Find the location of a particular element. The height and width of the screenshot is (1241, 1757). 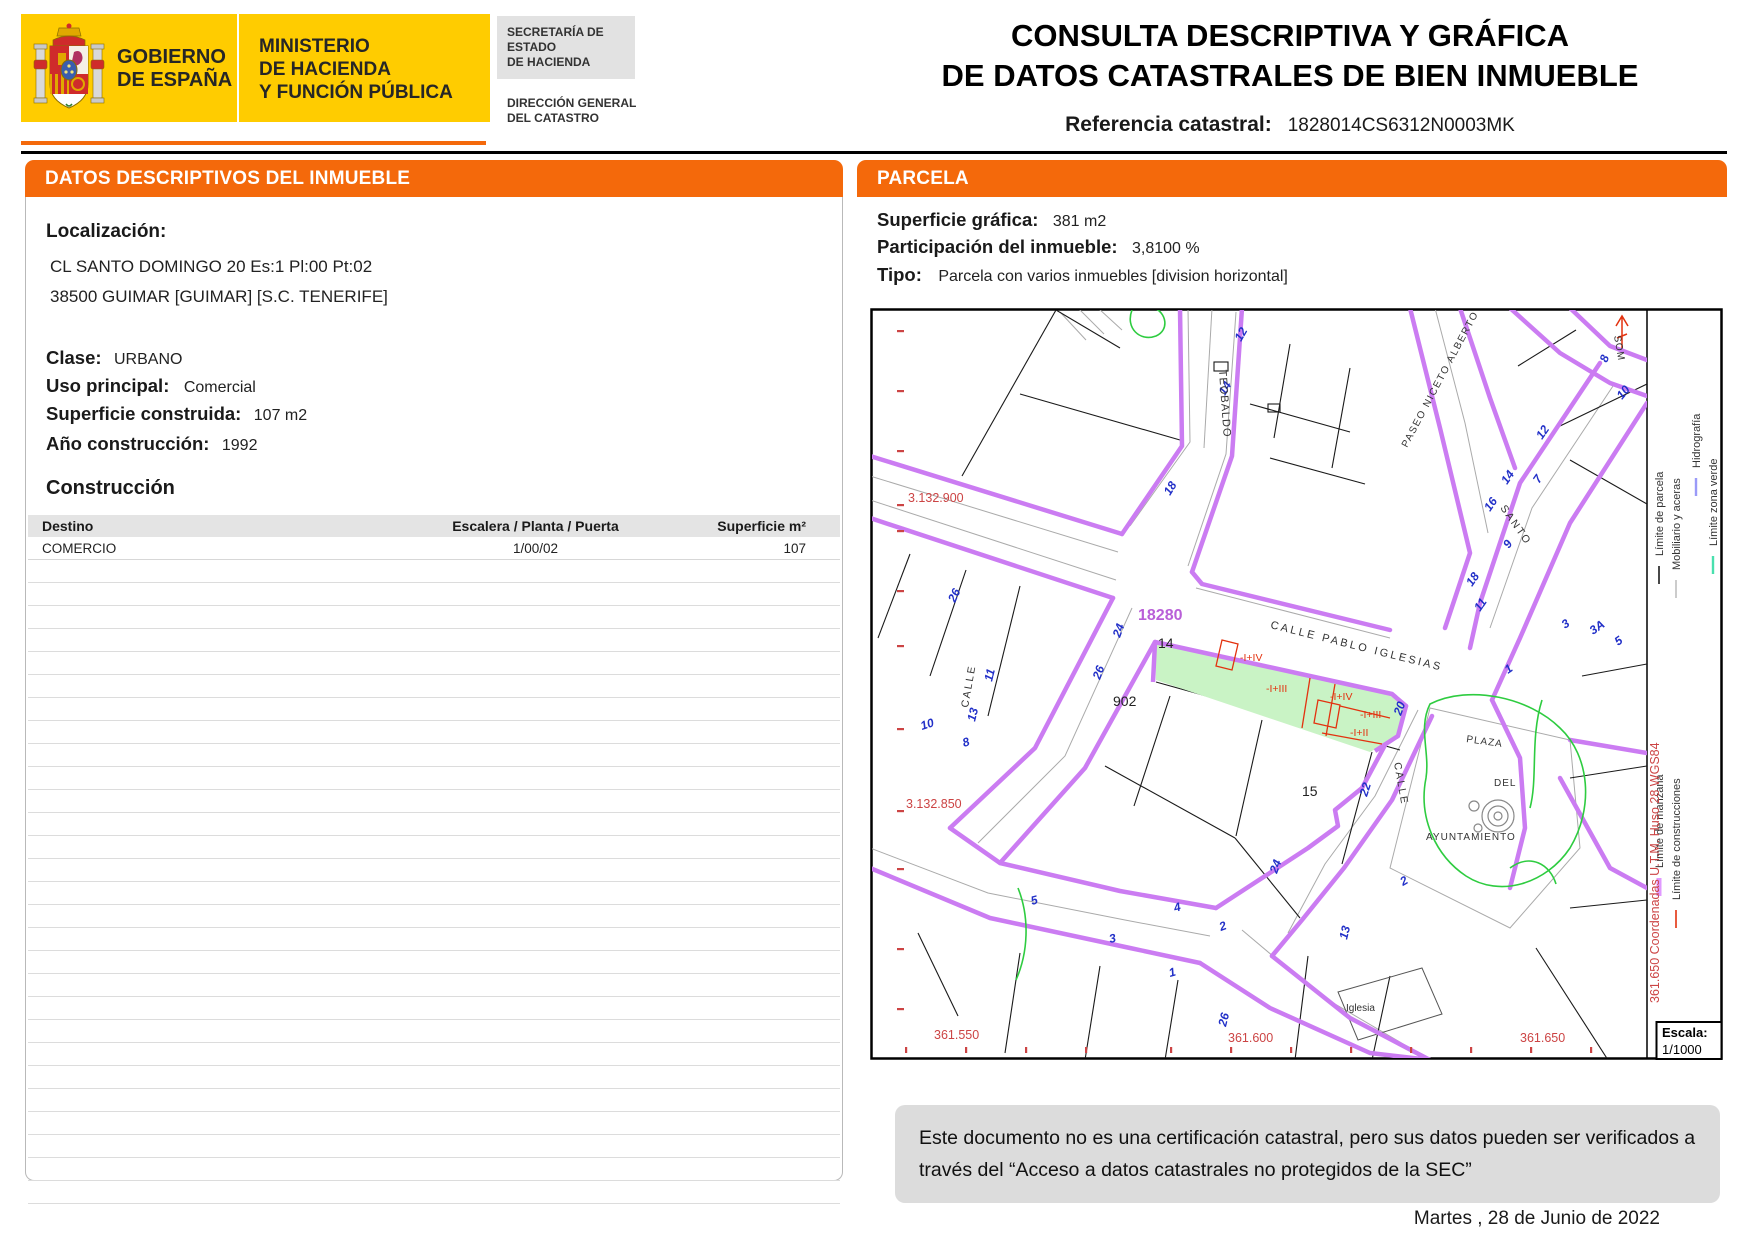

table-row: COMERCIO 1/00/02 107 is located at coordinates (434, 548).